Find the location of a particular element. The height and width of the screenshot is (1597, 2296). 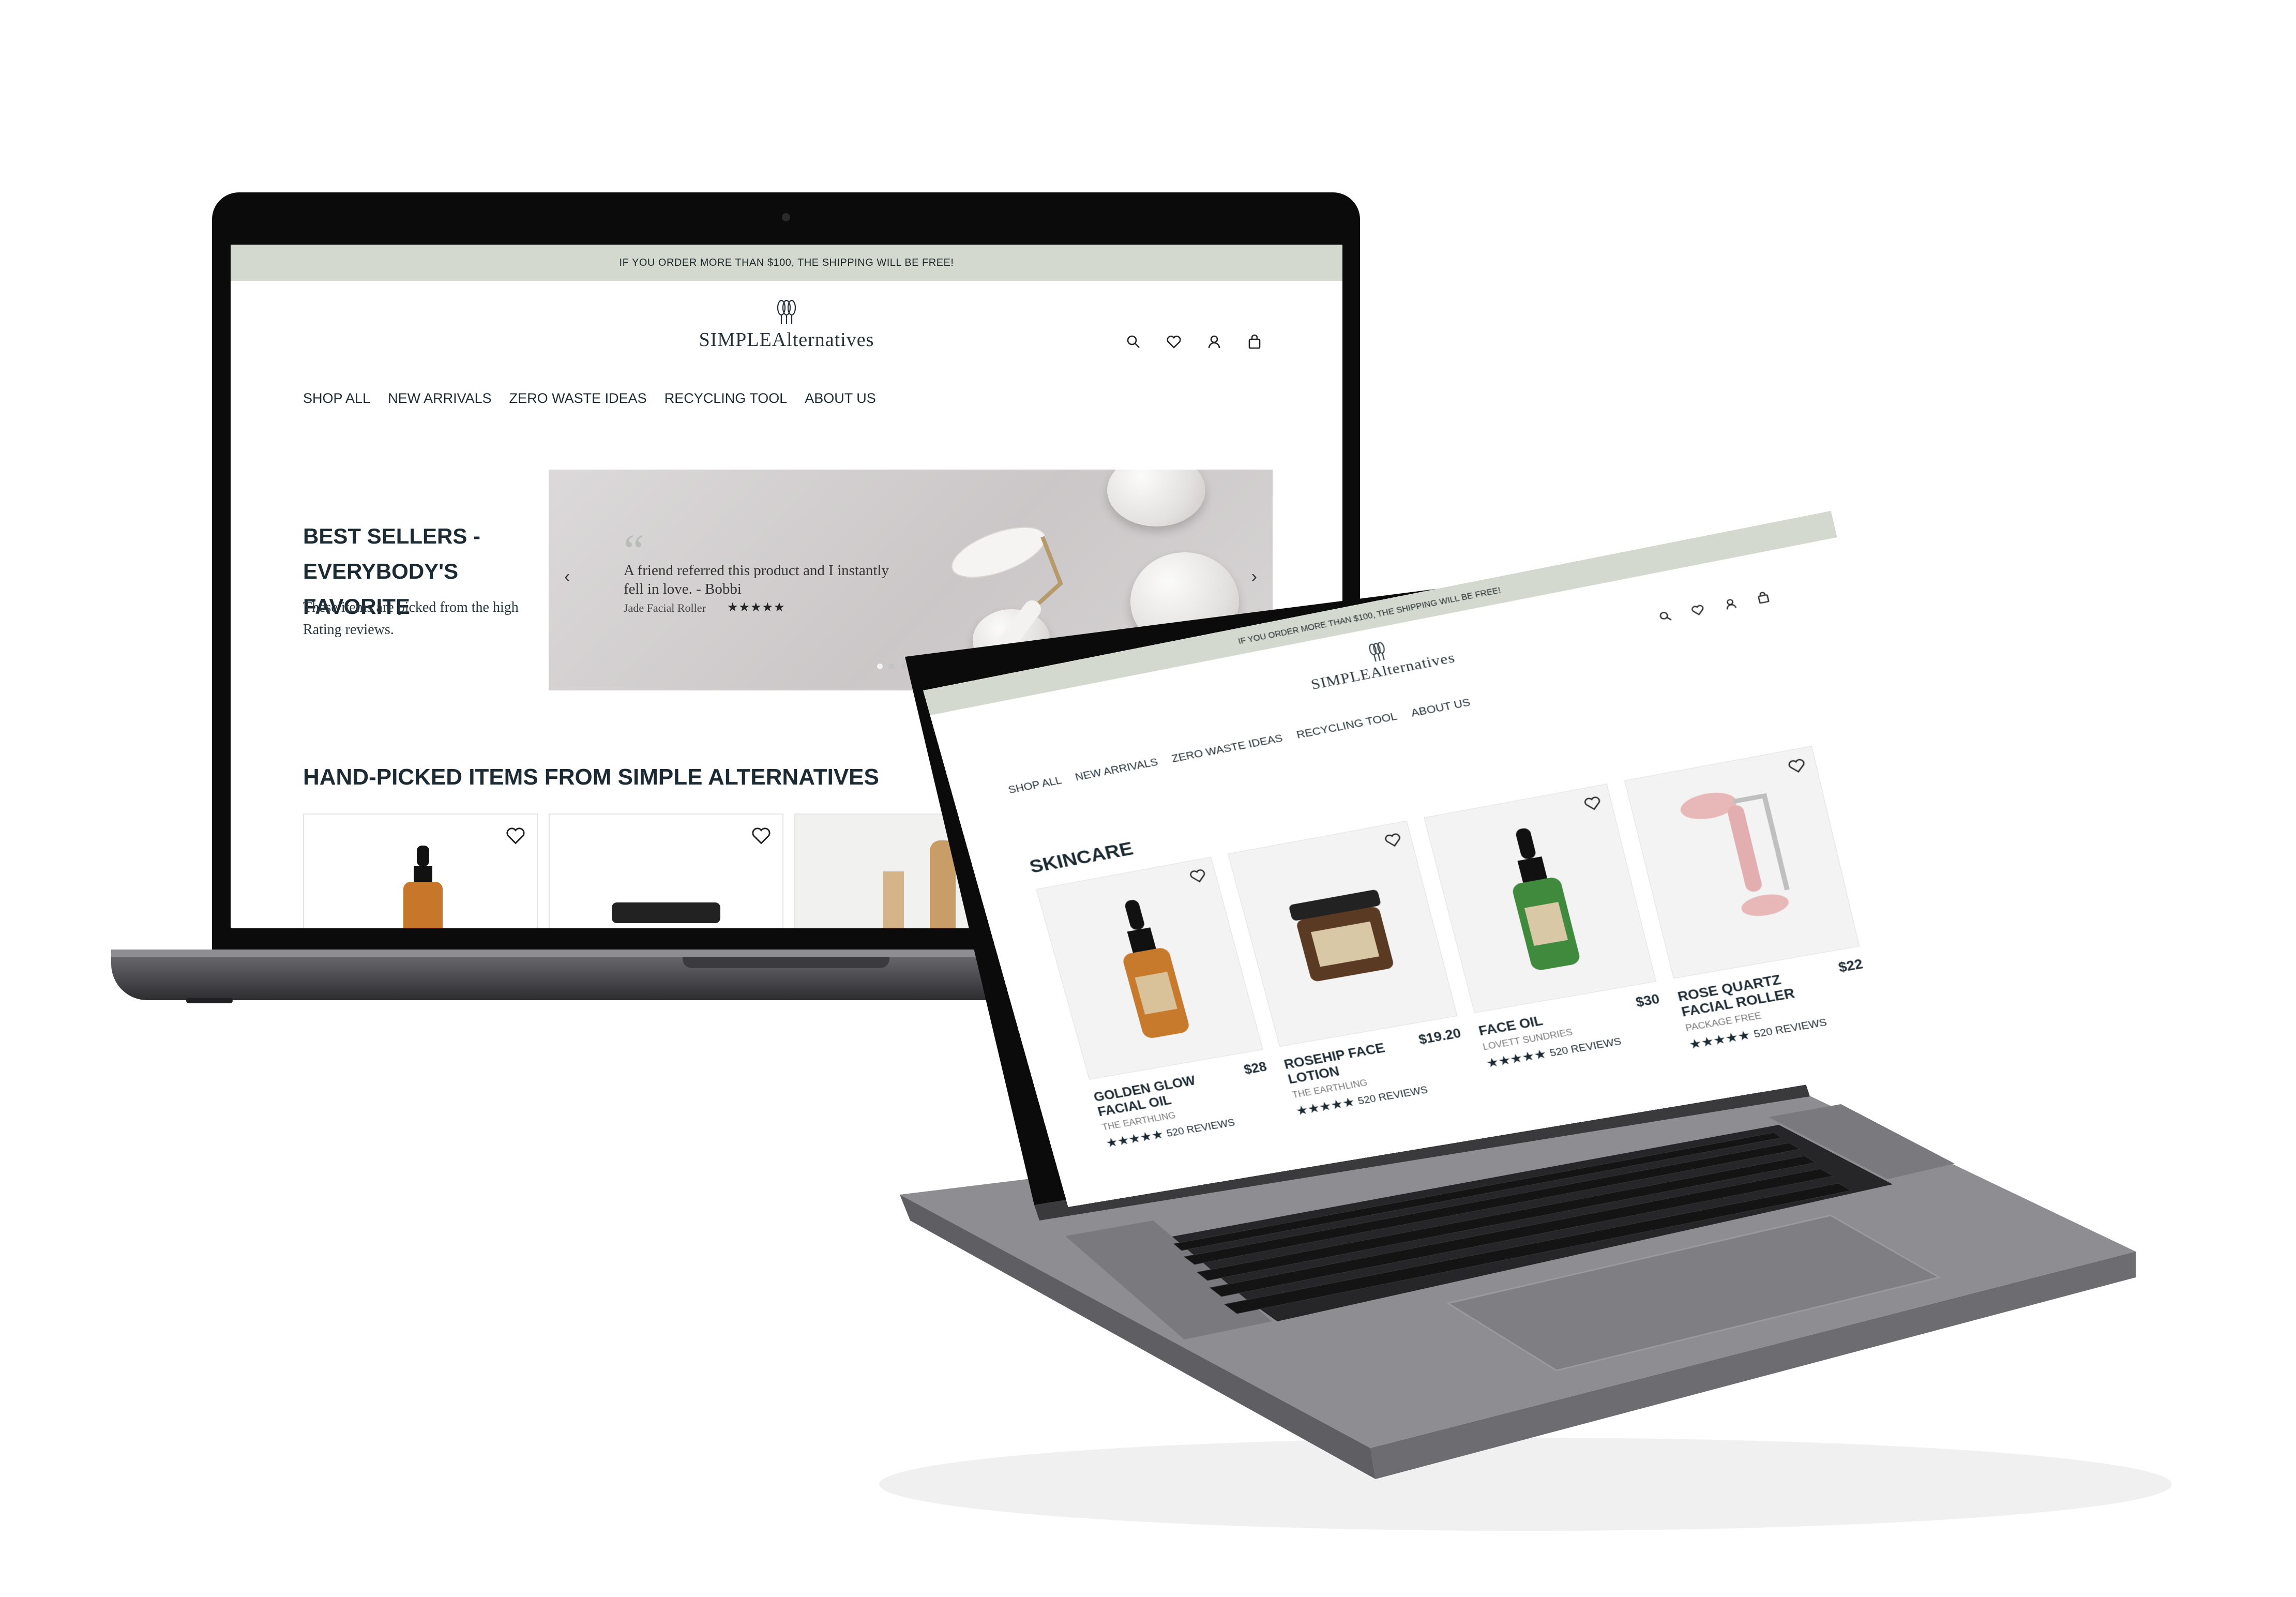

logo-word-simple: SIMPLE is located at coordinates (1341, 679).